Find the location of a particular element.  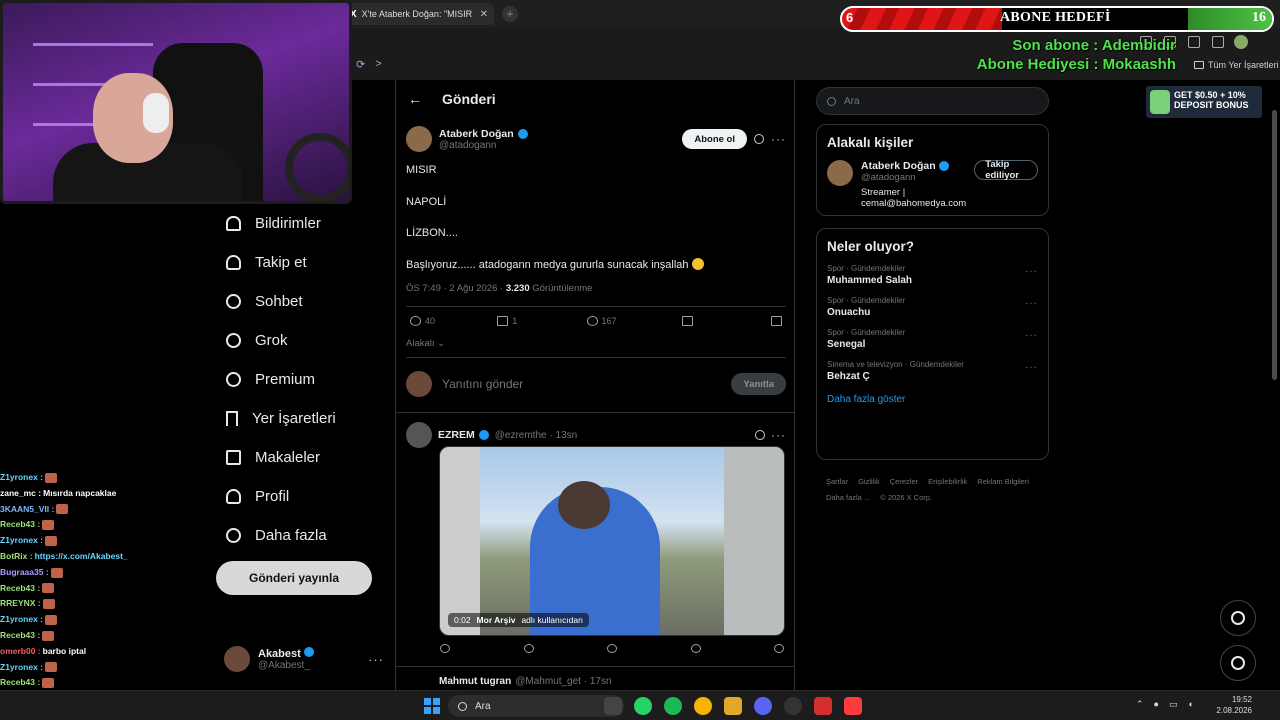

bookmark-action is located at coordinates (726, 321).